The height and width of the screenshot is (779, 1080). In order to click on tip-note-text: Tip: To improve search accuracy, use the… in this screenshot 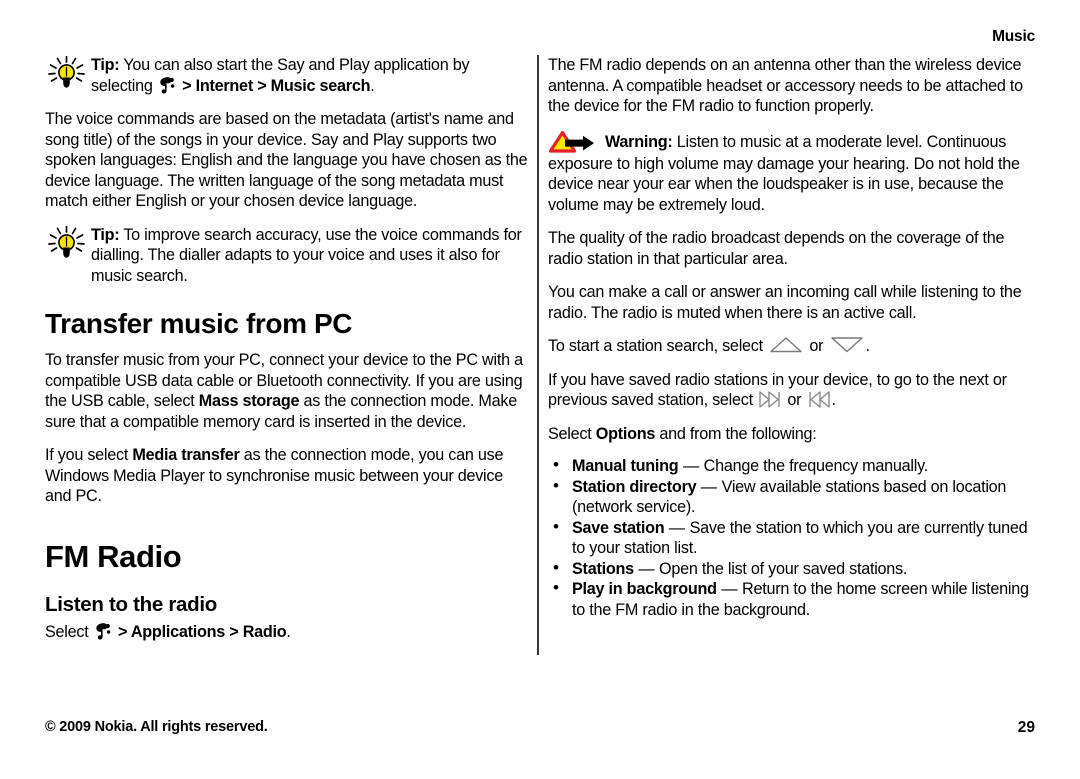, I will do `click(288, 256)`.